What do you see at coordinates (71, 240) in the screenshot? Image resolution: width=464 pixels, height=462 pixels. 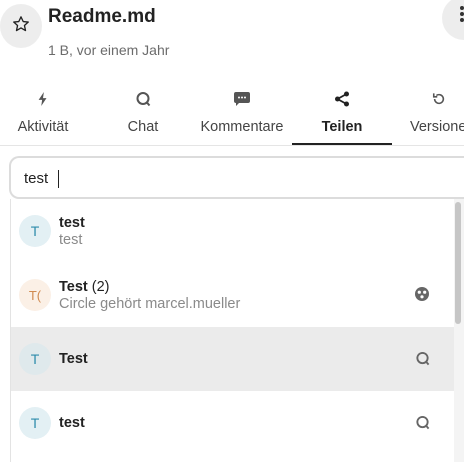 I see `result-subline: test` at bounding box center [71, 240].